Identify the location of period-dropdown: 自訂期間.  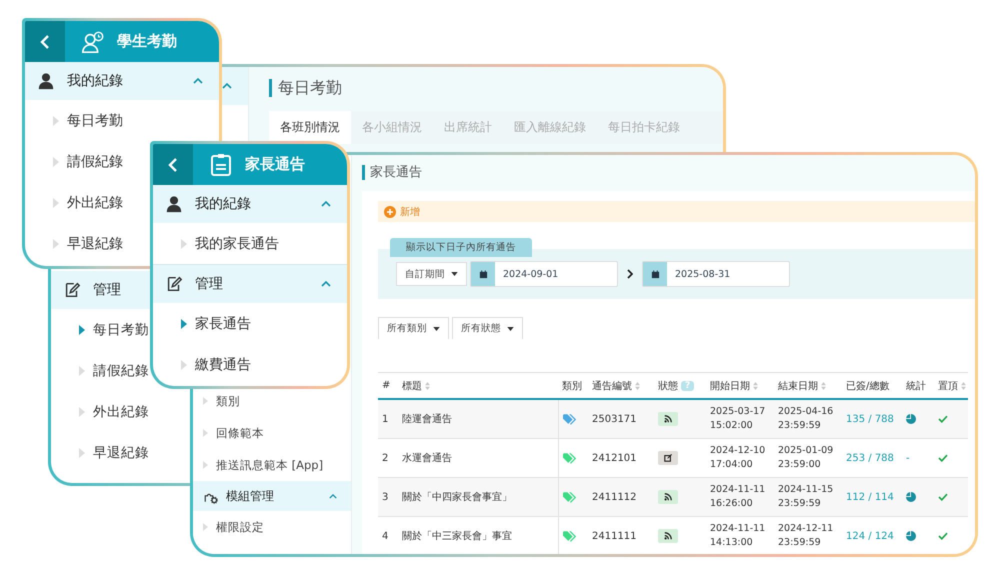
(431, 274).